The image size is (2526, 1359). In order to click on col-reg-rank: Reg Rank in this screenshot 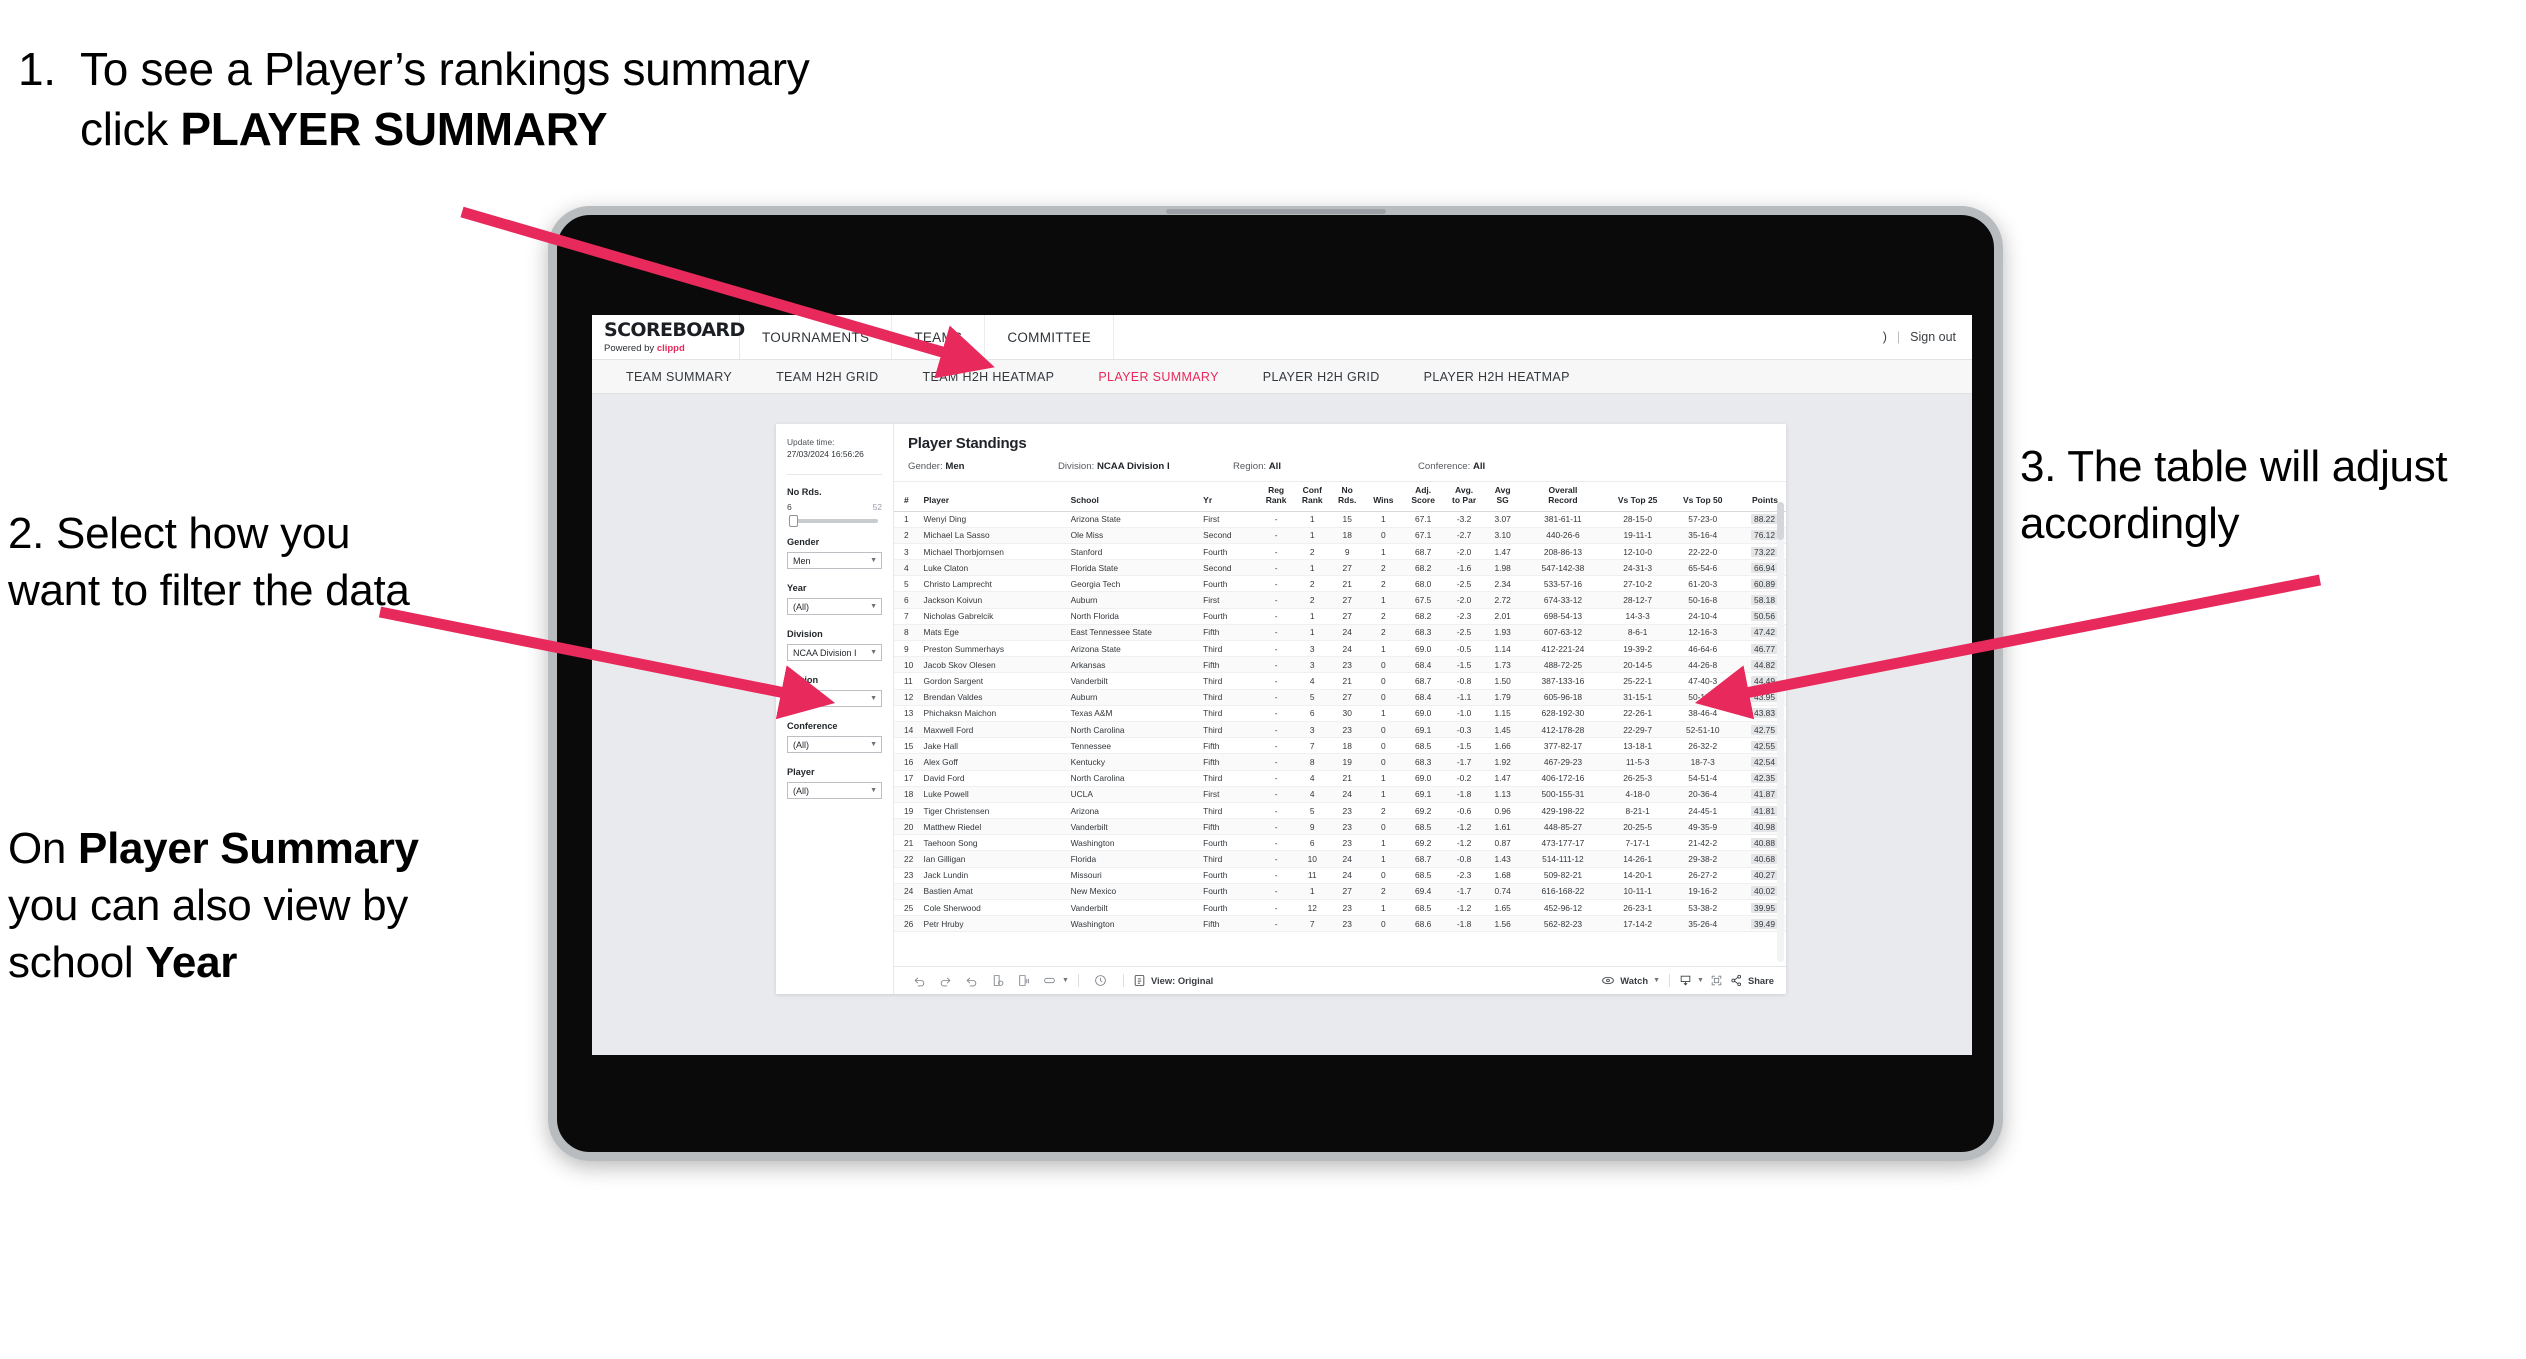, I will do `click(1276, 497)`.